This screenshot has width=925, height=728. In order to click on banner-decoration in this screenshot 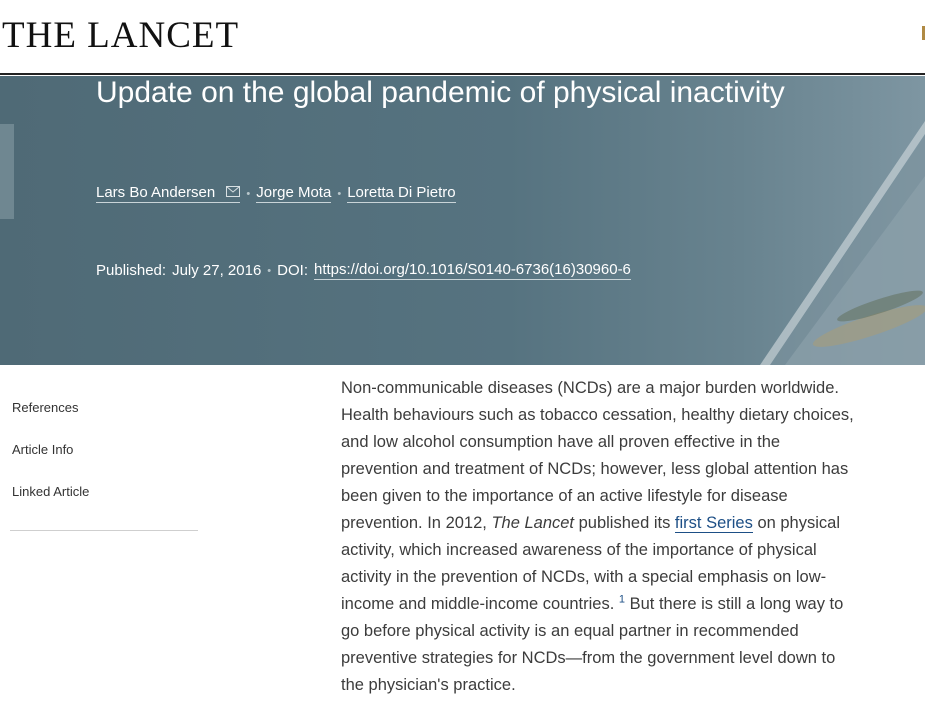, I will do `click(842, 243)`.